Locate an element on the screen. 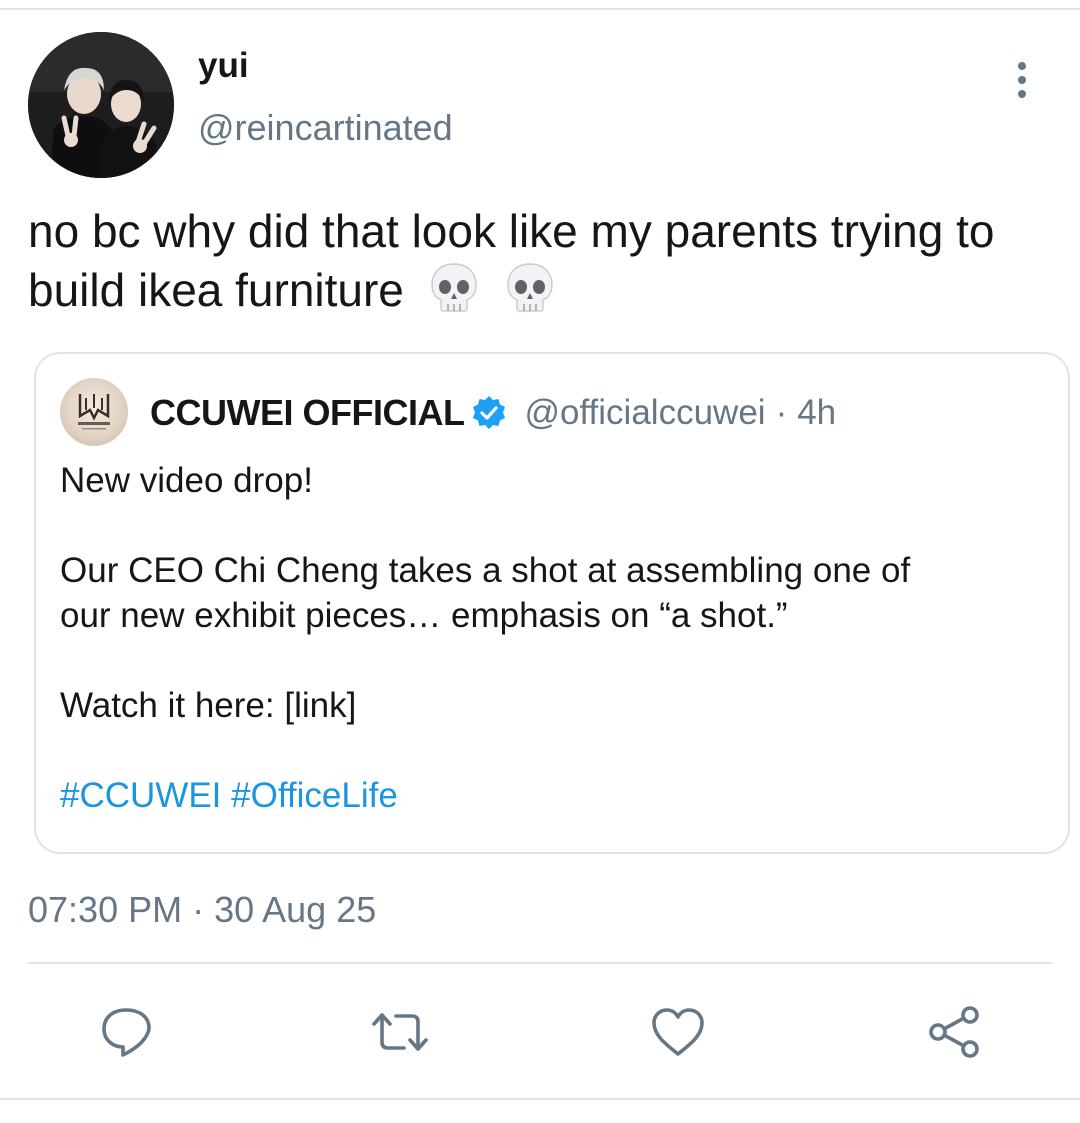 This screenshot has height=1123, width=1080. ccuwei-logo-icon is located at coordinates (94, 412).